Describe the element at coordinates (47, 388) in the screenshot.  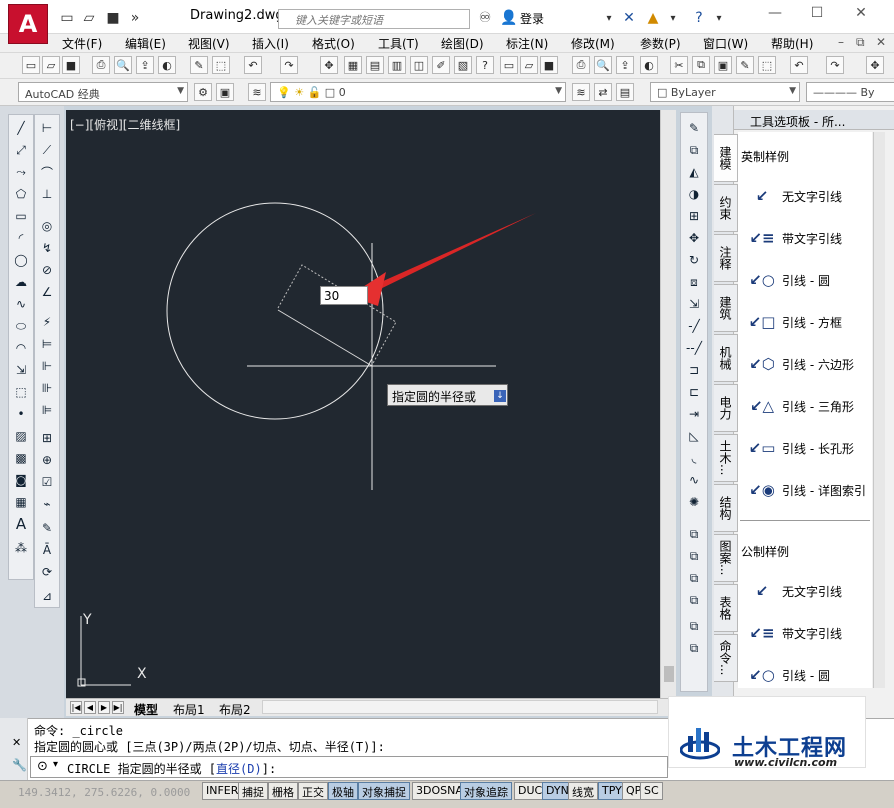
I see `dim-space-icon: ⊪` at that location.